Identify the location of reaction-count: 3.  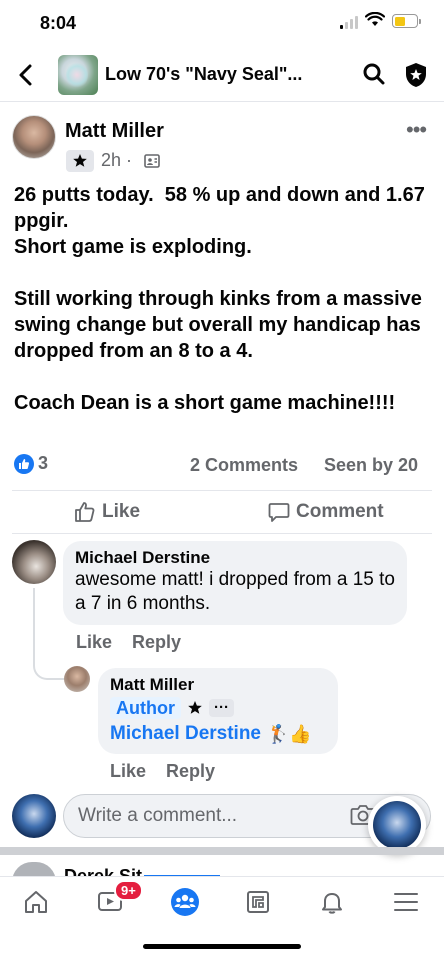
(43, 463).